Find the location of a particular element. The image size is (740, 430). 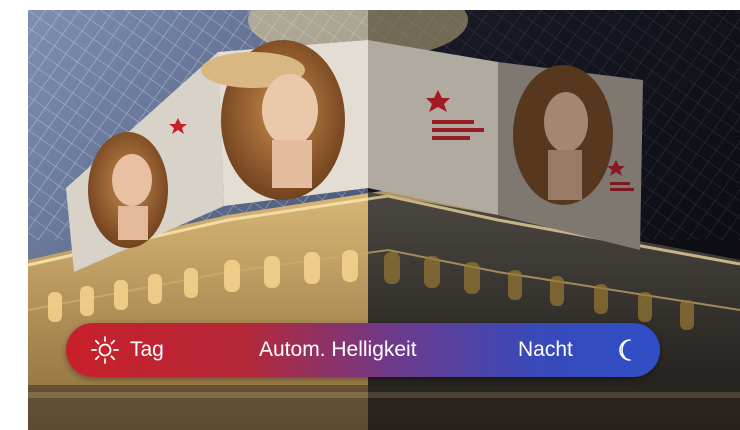

auto-brightness-bar: Tag Autom. Helligkeit Nacht is located at coordinates (363, 350).